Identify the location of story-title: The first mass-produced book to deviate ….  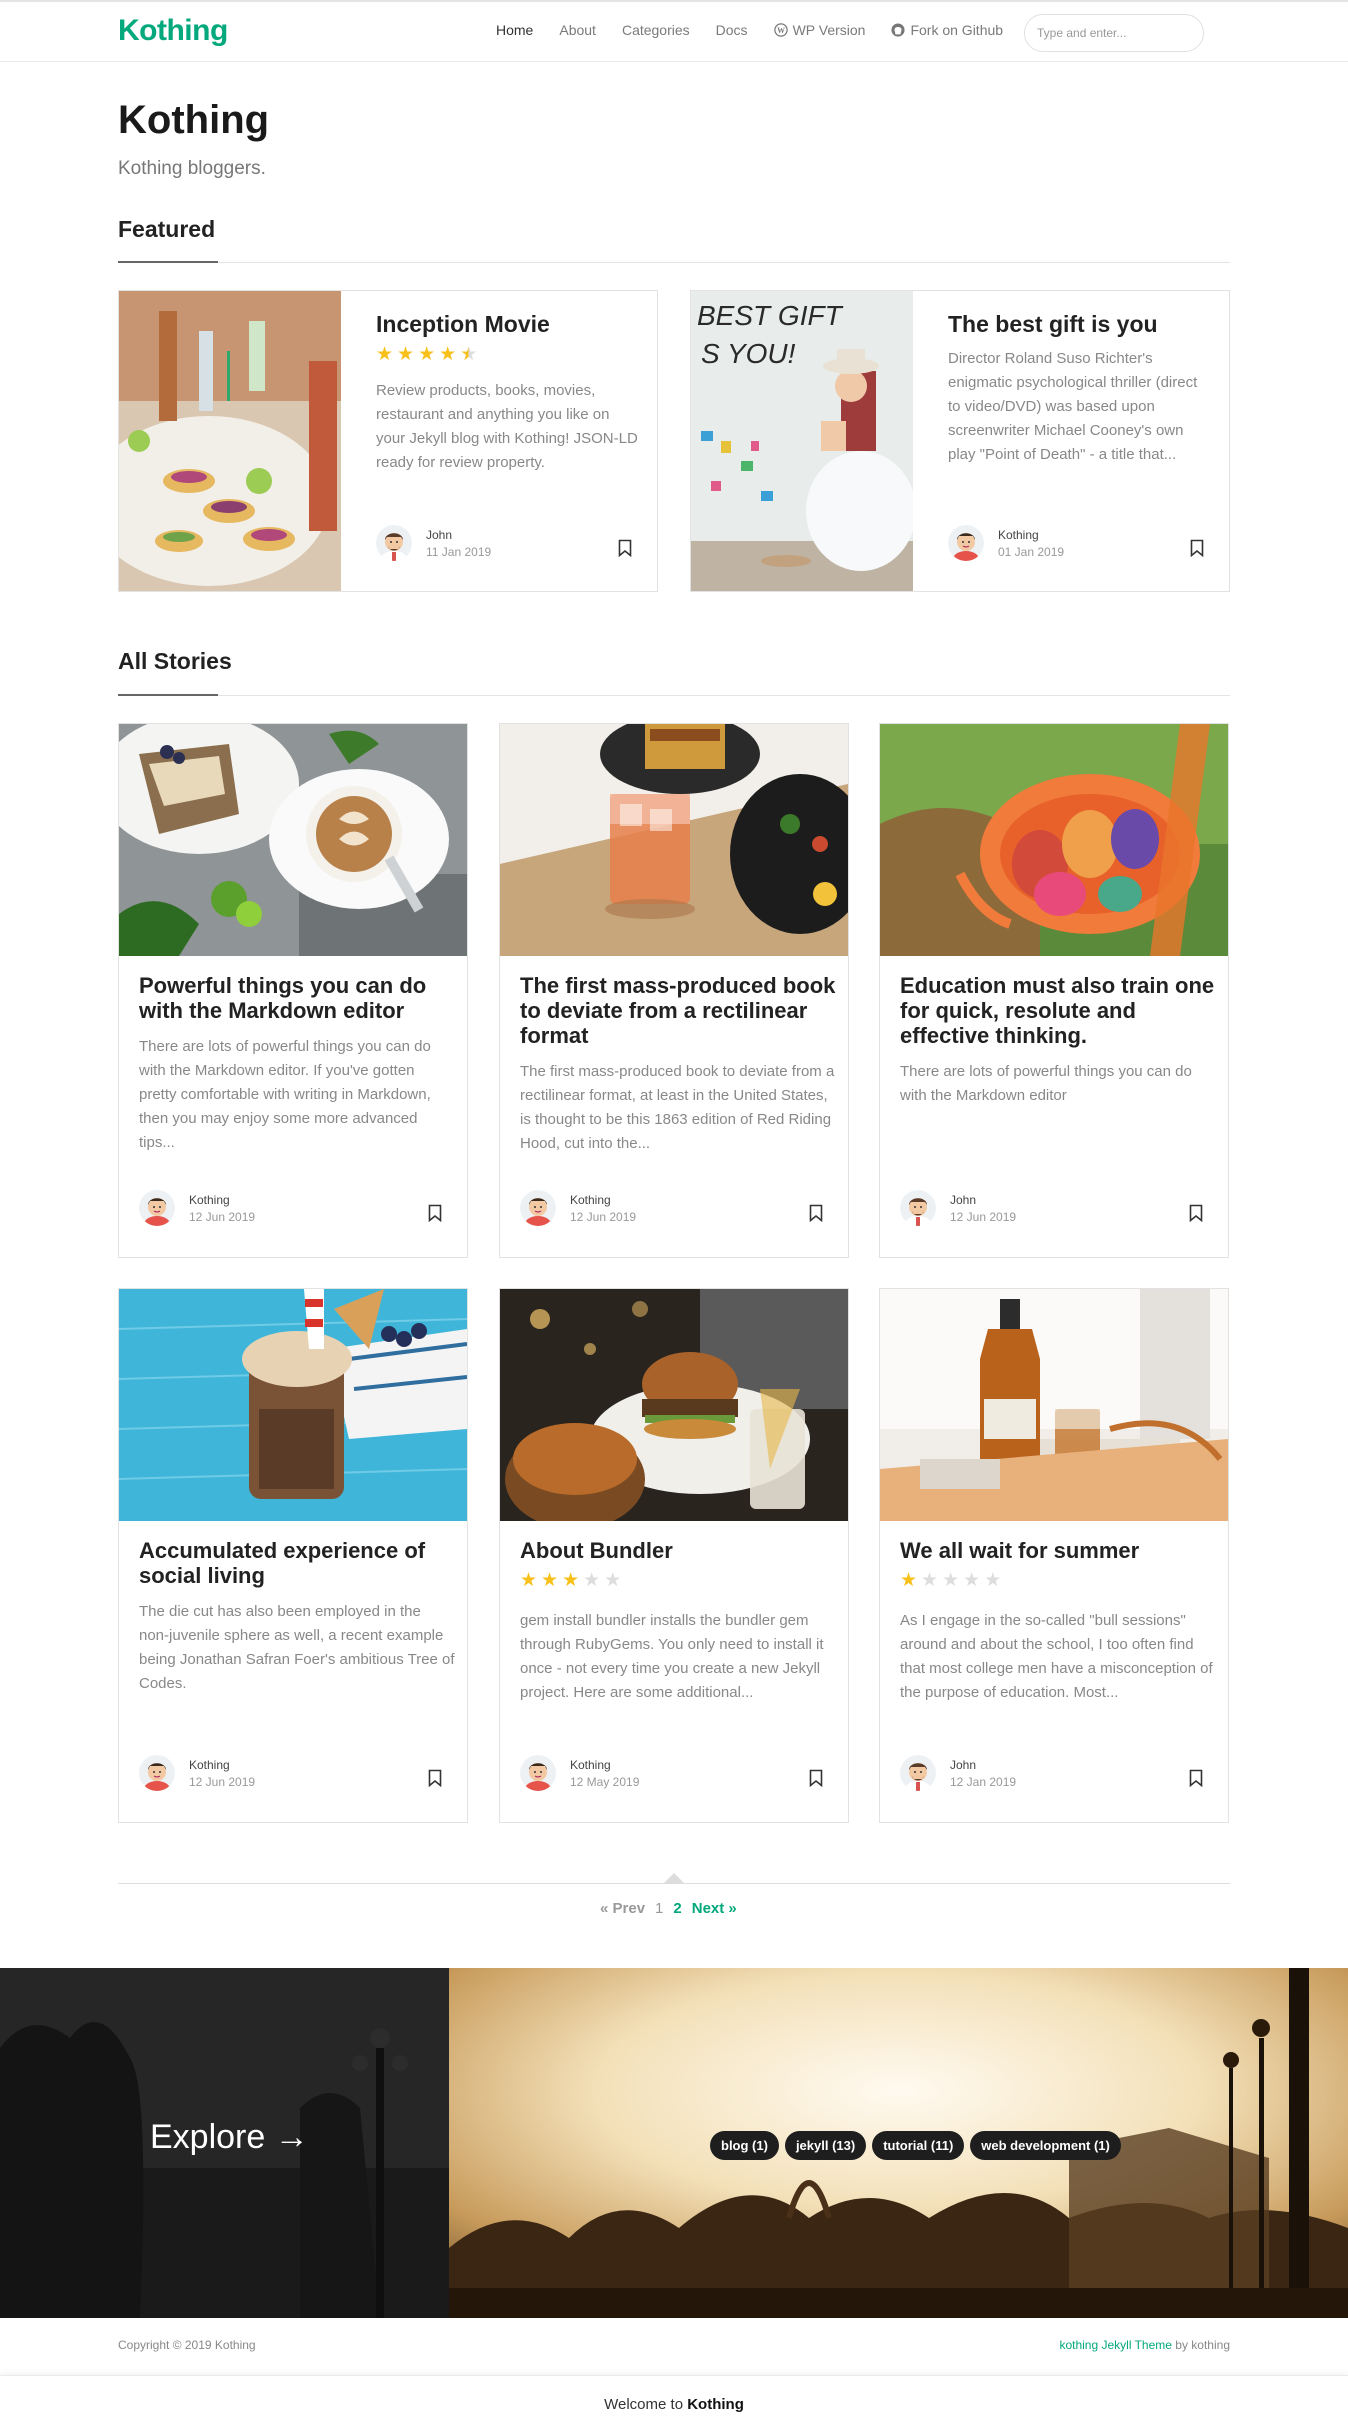
(678, 1010).